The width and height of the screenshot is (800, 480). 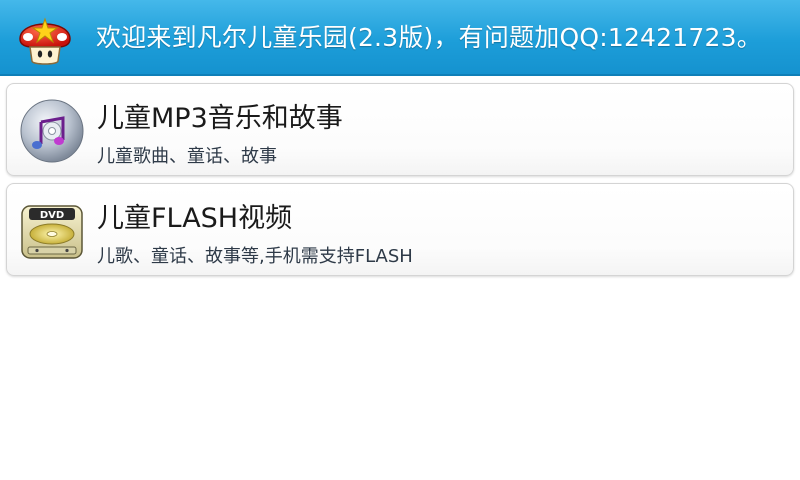 I want to click on header-title: 欢迎来到凡尔儿童乐园(2.3版)，有问题加QQ:12421723。, so click(x=429, y=37).